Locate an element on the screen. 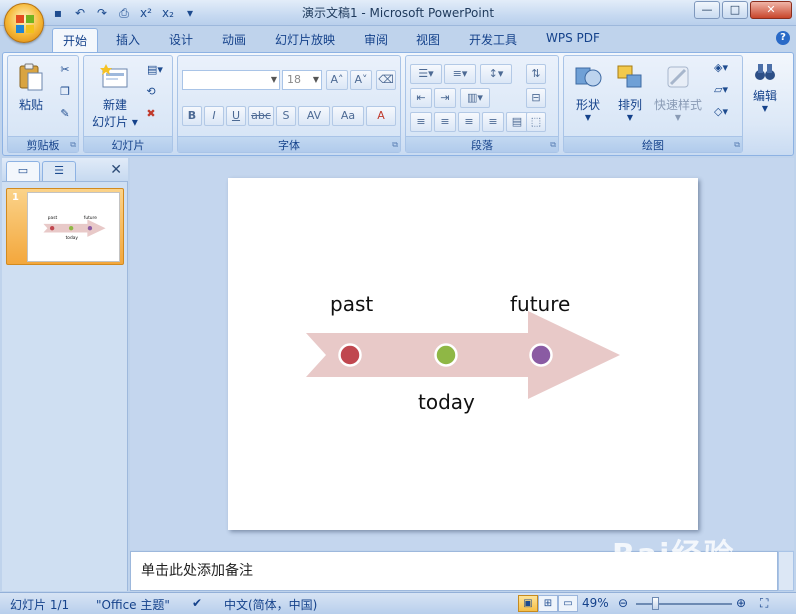 The height and width of the screenshot is (614, 796). zoom-out-icon: ⊖ is located at coordinates (623, 603).